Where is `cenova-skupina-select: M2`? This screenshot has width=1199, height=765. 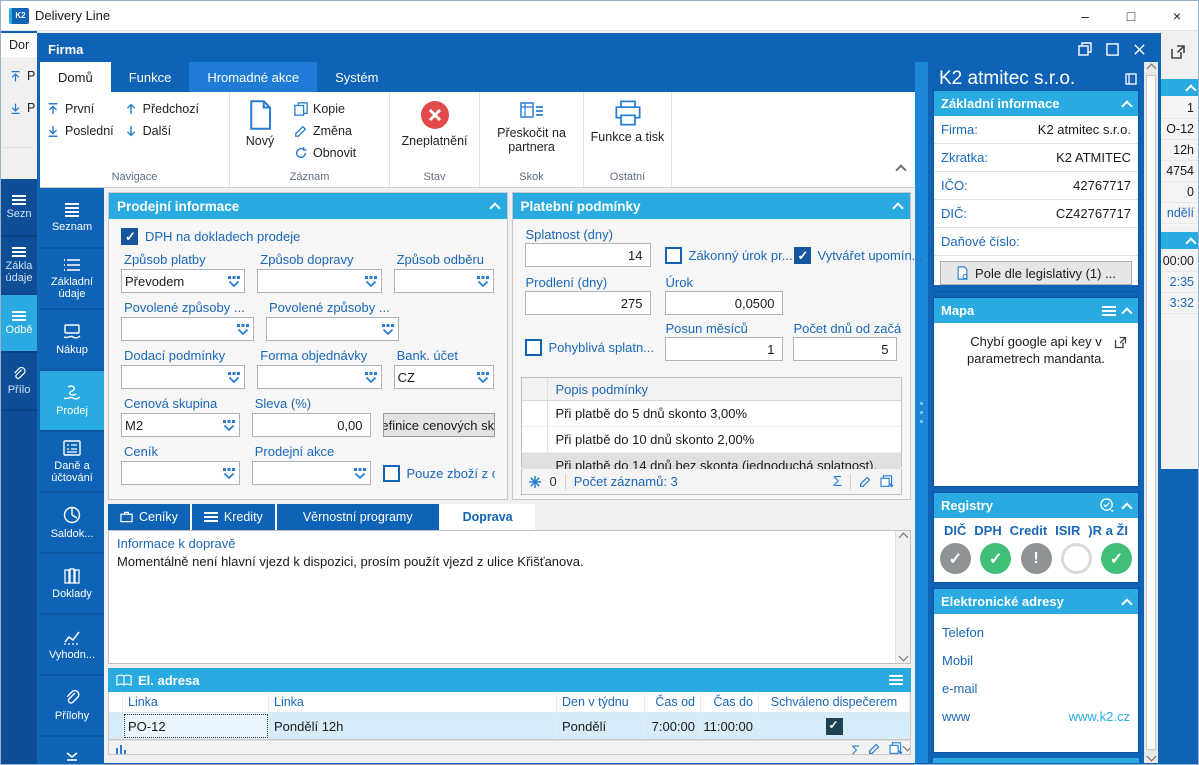 cenova-skupina-select: M2 is located at coordinates (180, 425).